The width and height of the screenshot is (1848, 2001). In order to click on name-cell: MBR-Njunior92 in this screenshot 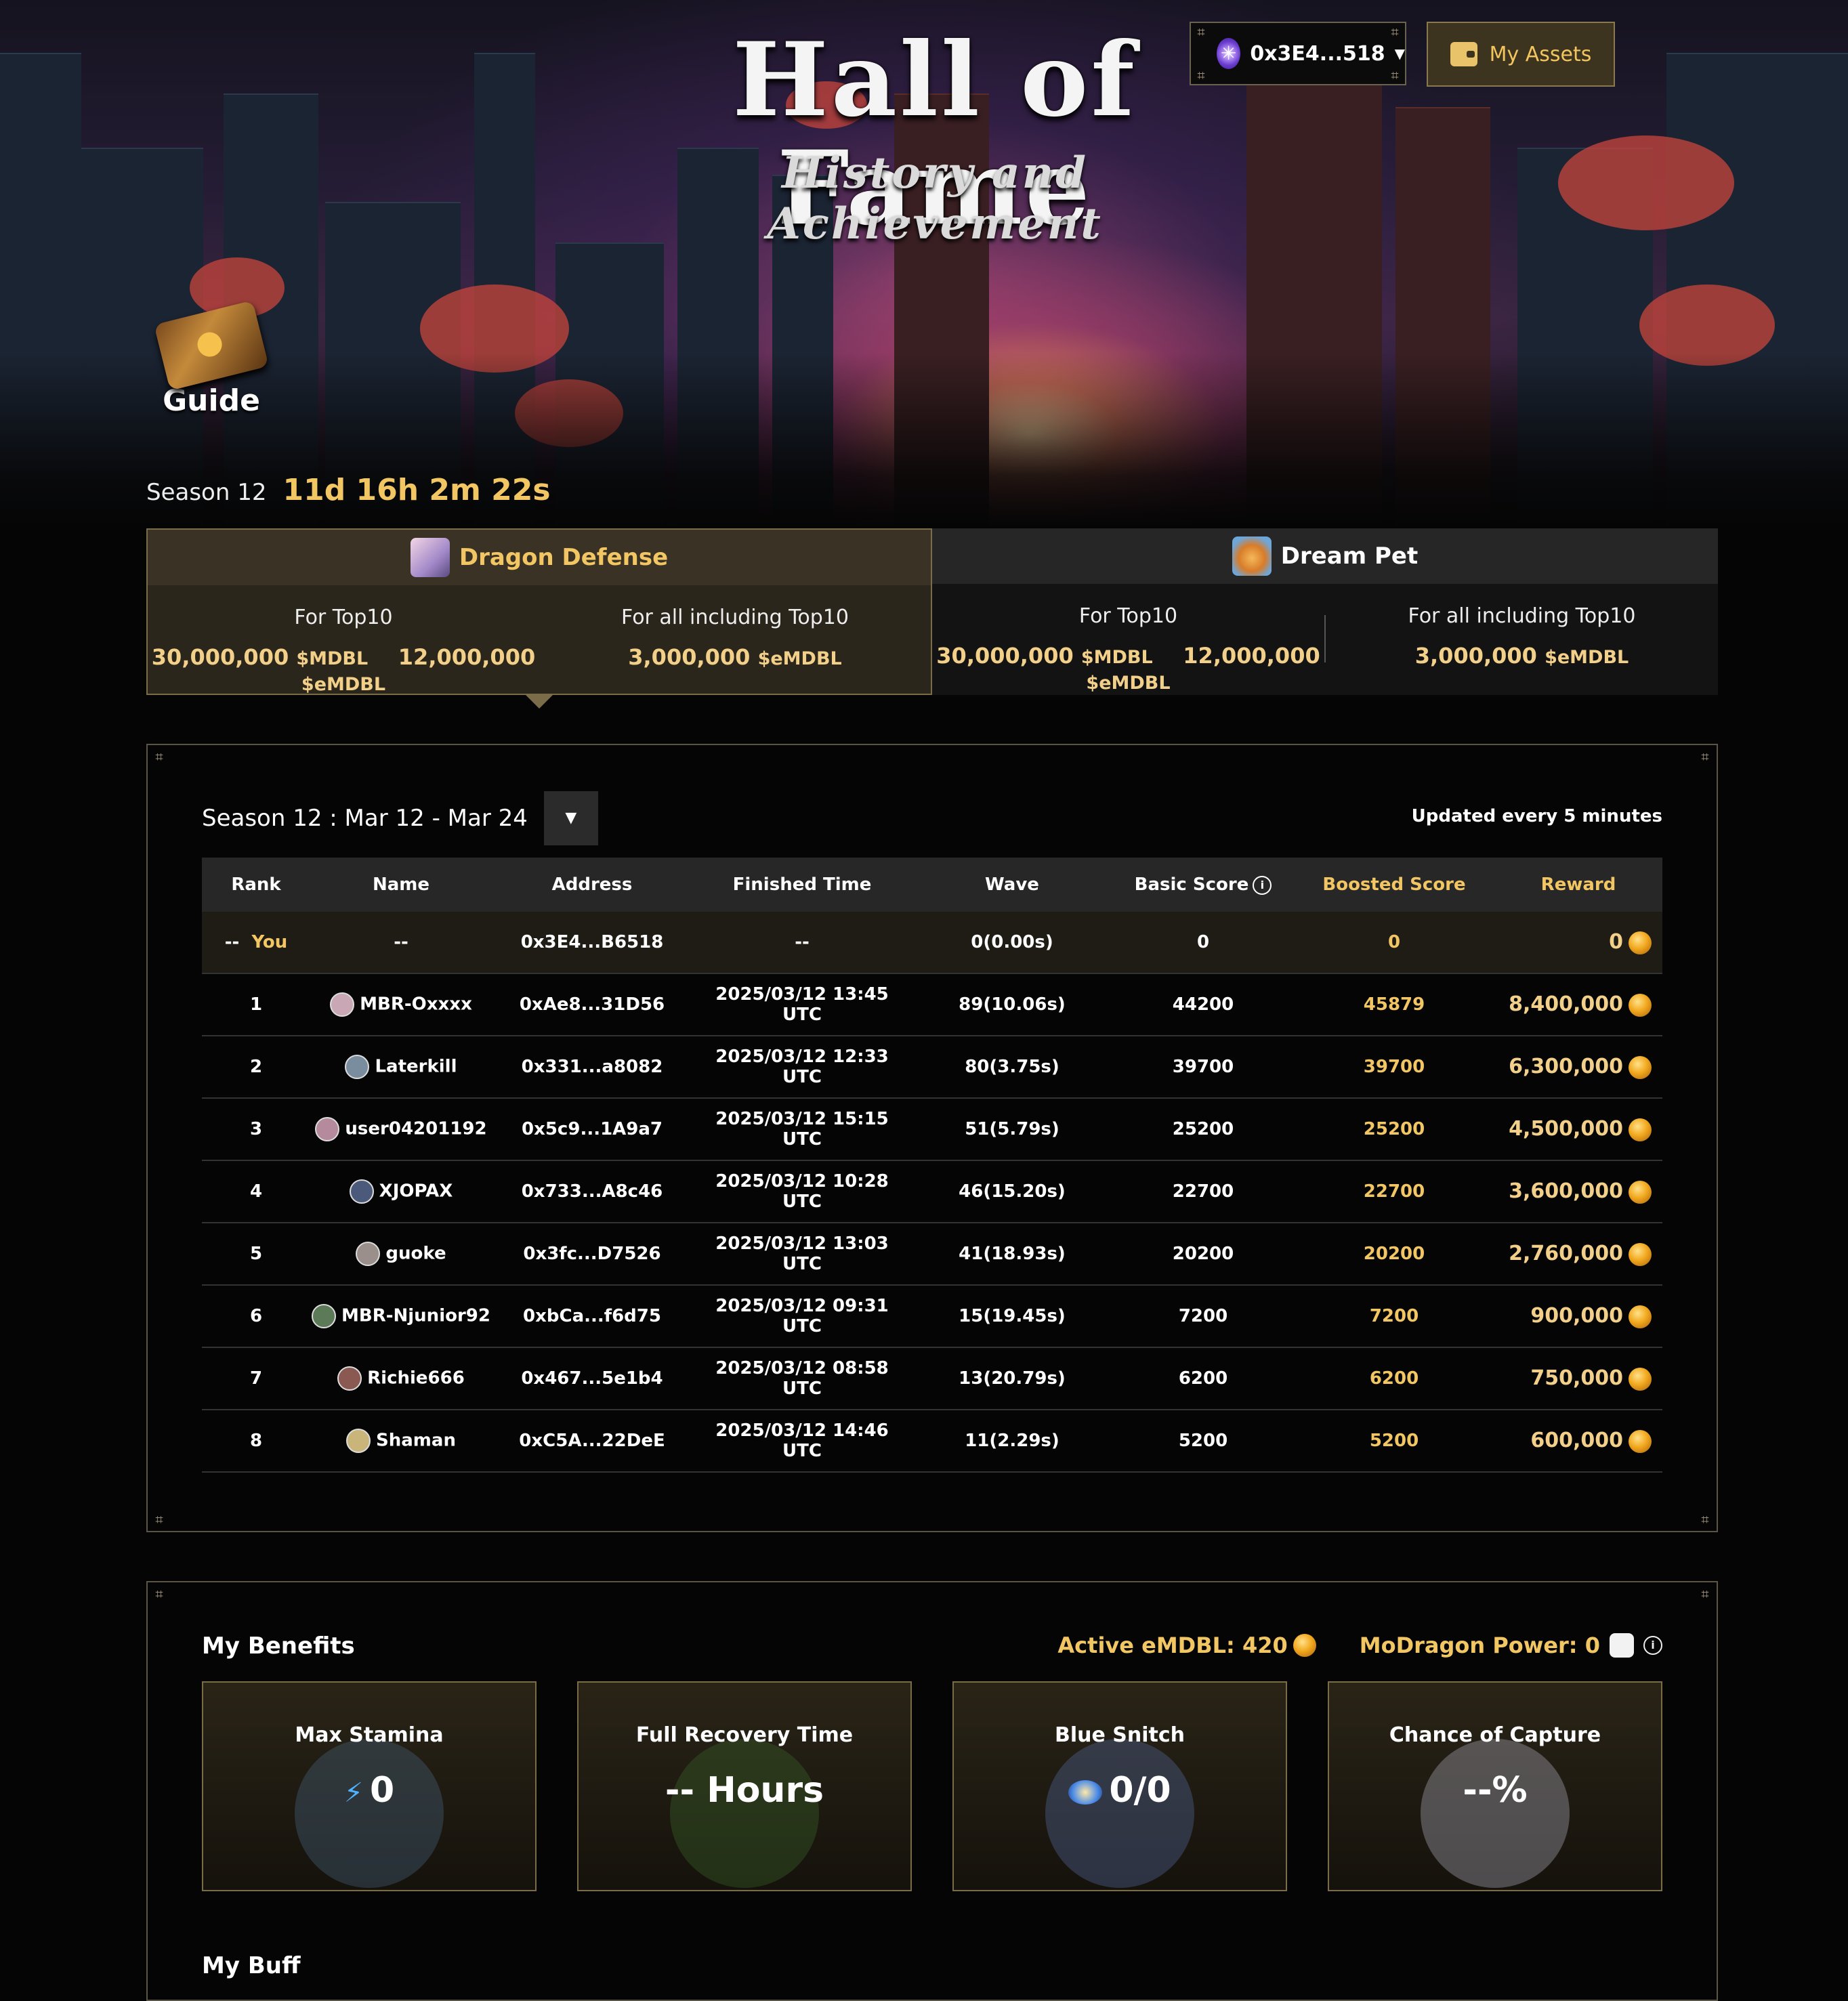, I will do `click(401, 1316)`.